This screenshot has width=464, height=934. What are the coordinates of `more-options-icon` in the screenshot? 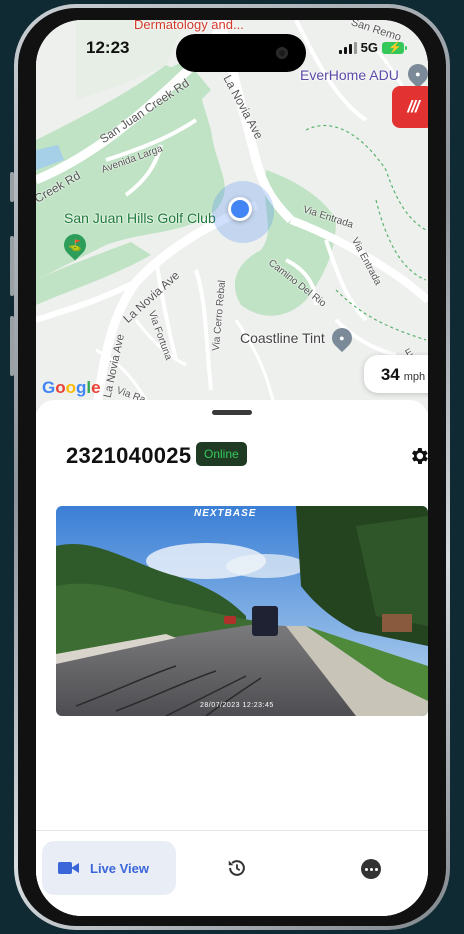 It's located at (371, 869).